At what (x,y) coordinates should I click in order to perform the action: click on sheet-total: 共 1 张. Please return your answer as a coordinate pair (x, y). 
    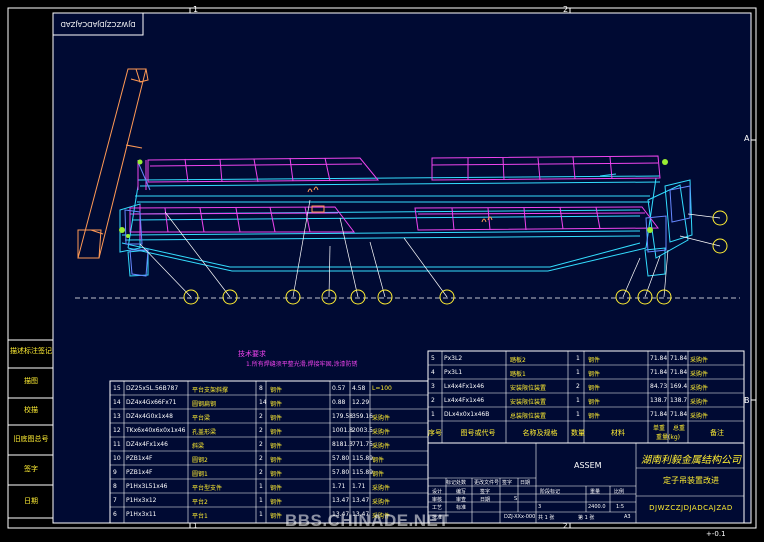
    Looking at the image, I should click on (546, 518).